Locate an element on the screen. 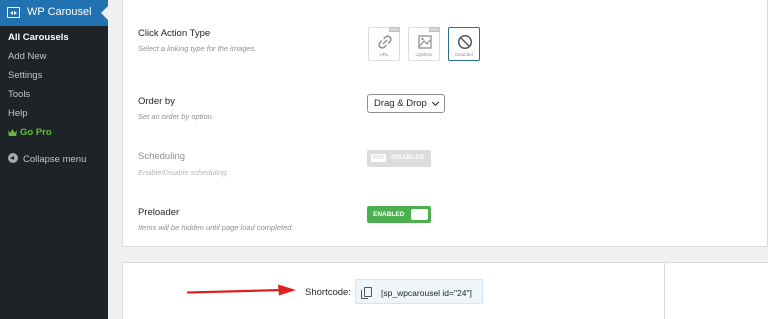 This screenshot has height=319, width=768. sidebar-menu-title: WP Carousel is located at coordinates (59, 12).